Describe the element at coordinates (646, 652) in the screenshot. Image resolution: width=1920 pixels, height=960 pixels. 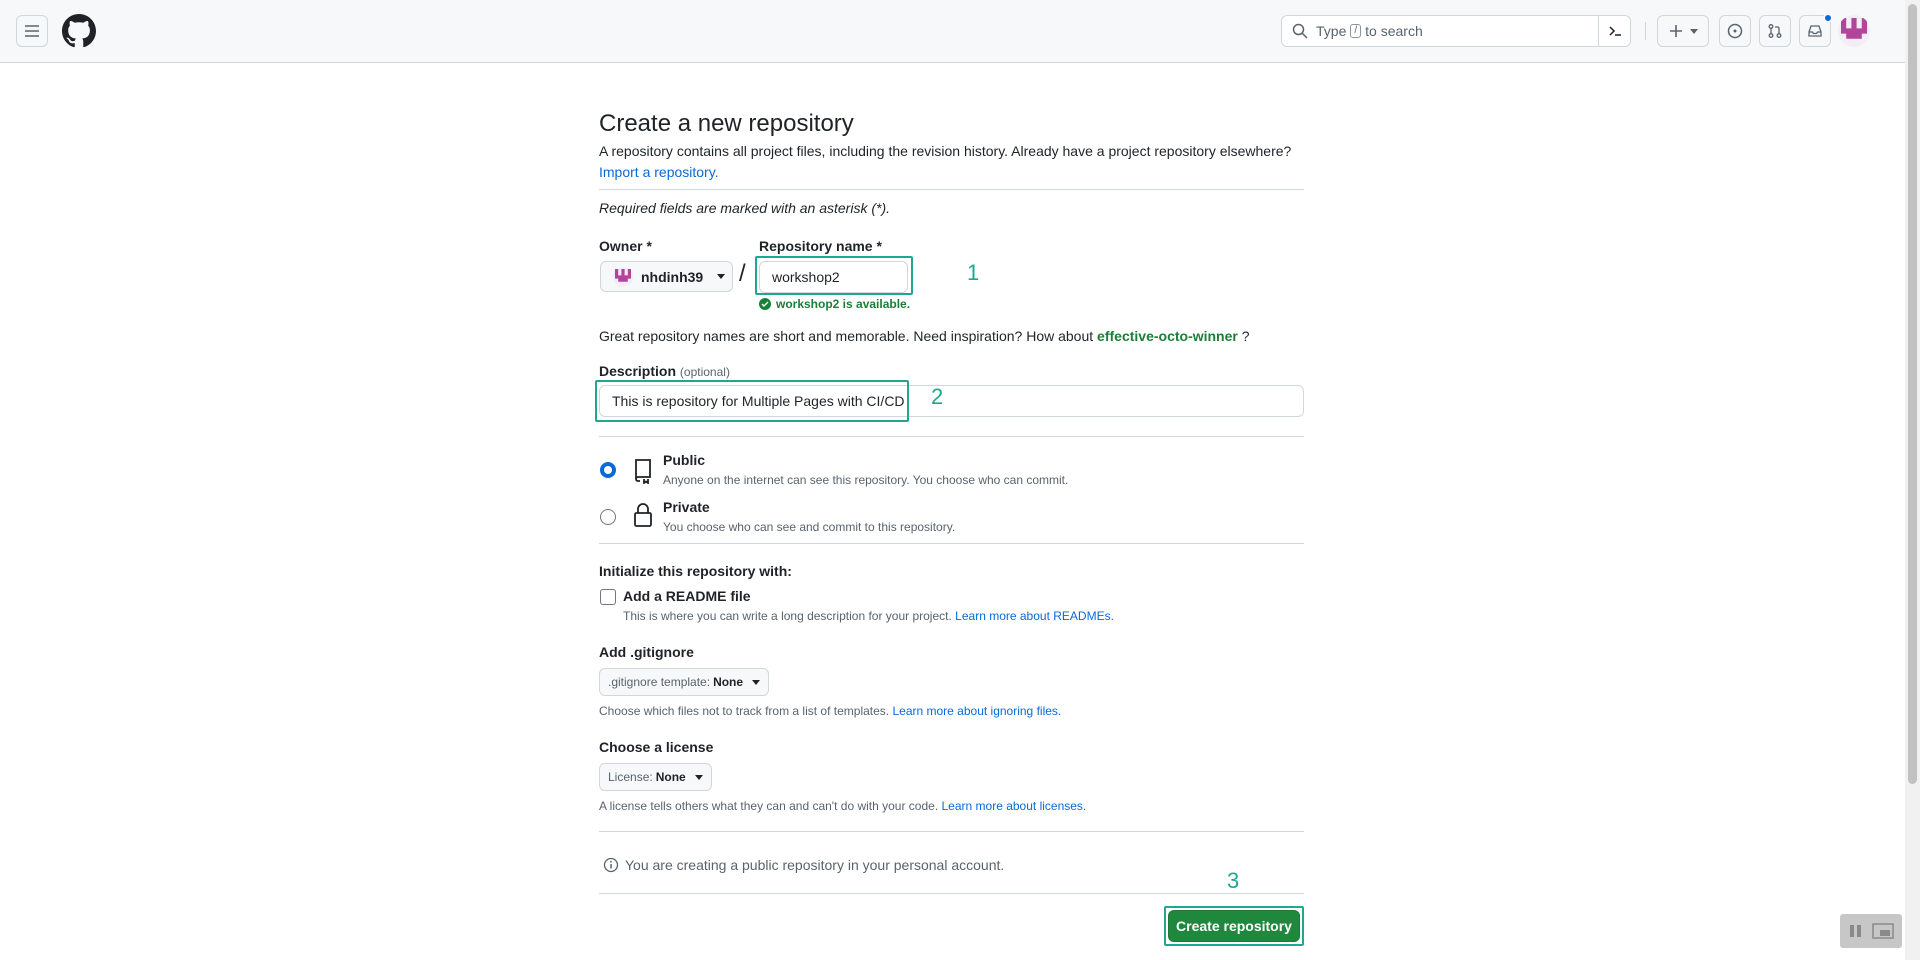
I see `gitignore-label: Add .gitignore` at that location.